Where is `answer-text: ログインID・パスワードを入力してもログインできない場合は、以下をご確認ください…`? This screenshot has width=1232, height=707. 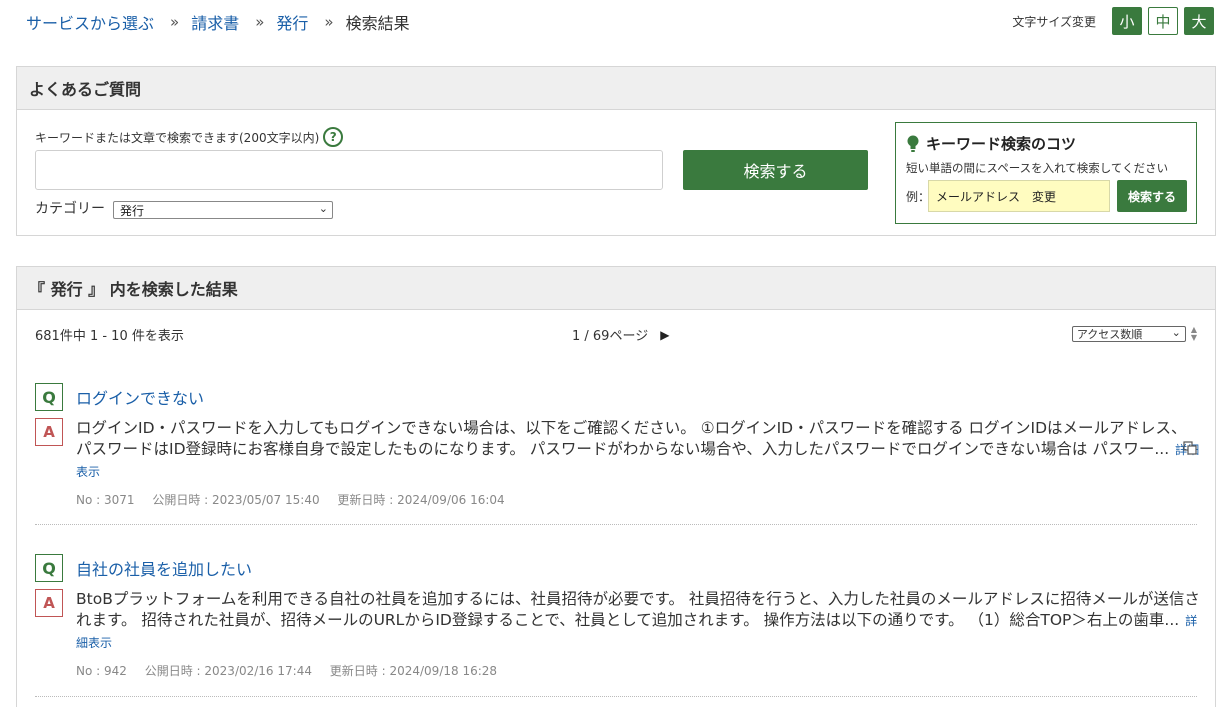
answer-text: ログインID・パスワードを入力してもログインできない場合は、以下をご確認ください… is located at coordinates (631, 438).